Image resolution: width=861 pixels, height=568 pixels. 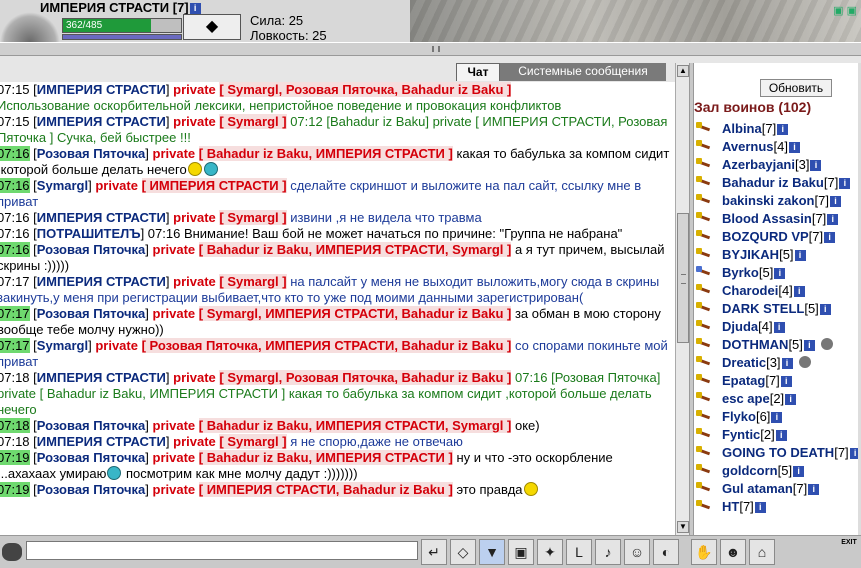 I want to click on player-name: Albina, so click(x=742, y=128).